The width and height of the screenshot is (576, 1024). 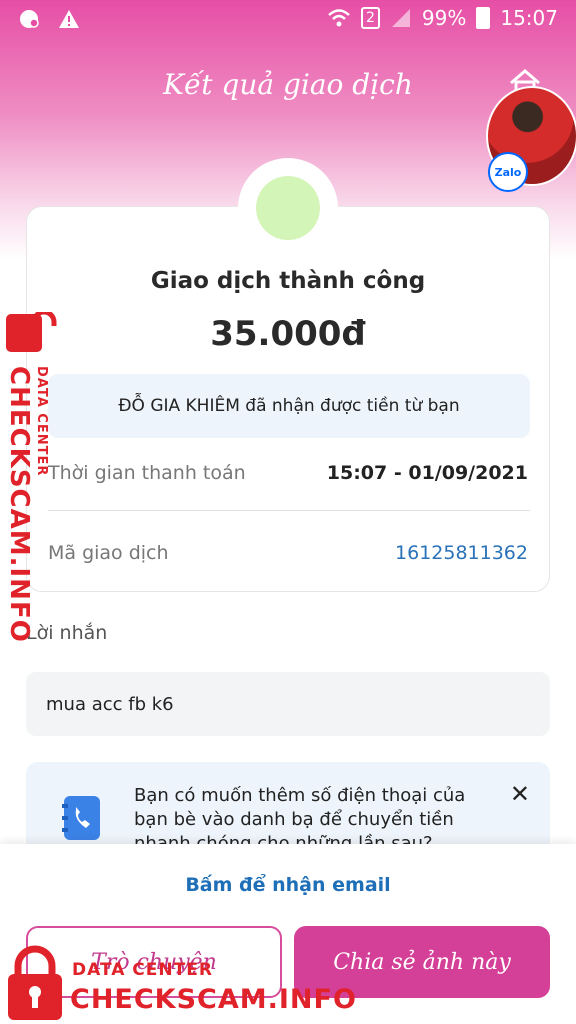 I want to click on clock: 15:07, so click(x=529, y=18).